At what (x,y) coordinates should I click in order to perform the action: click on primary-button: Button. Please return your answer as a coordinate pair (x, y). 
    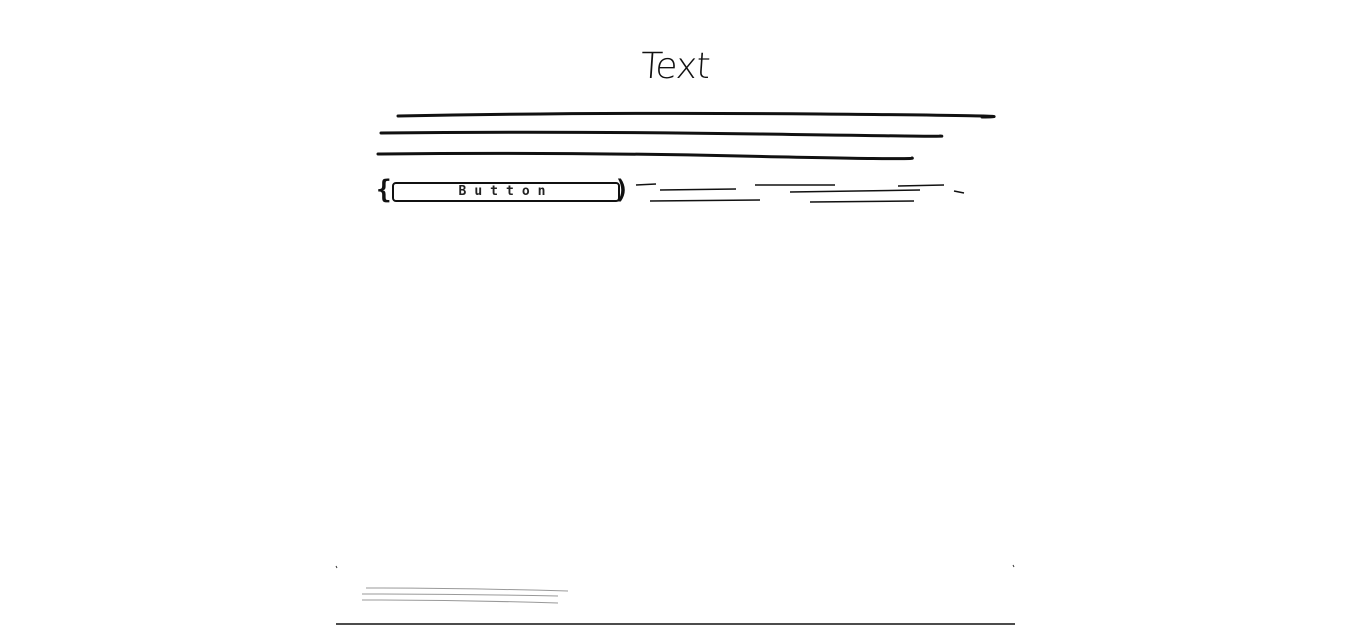
    Looking at the image, I should click on (506, 192).